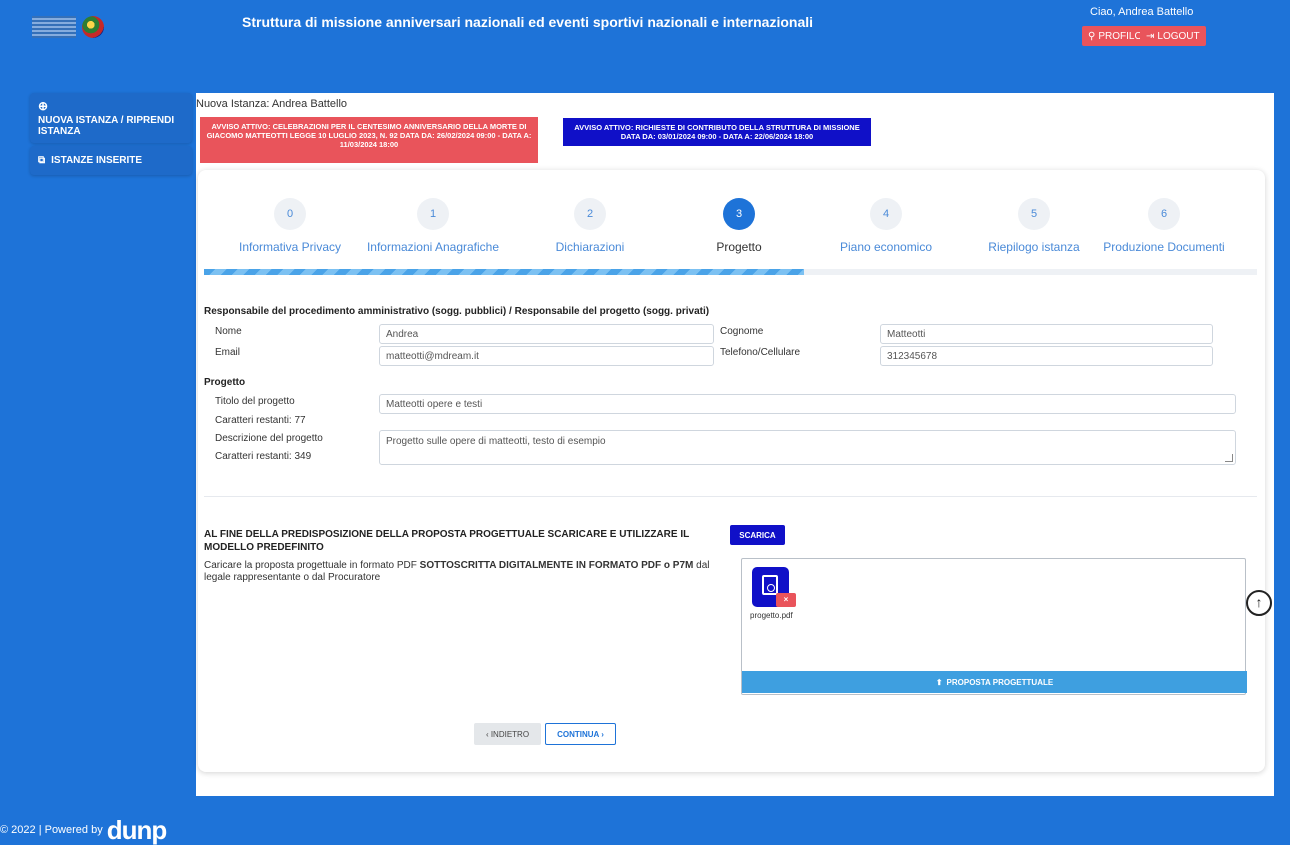  I want to click on nome-input: Andrea, so click(546, 334).